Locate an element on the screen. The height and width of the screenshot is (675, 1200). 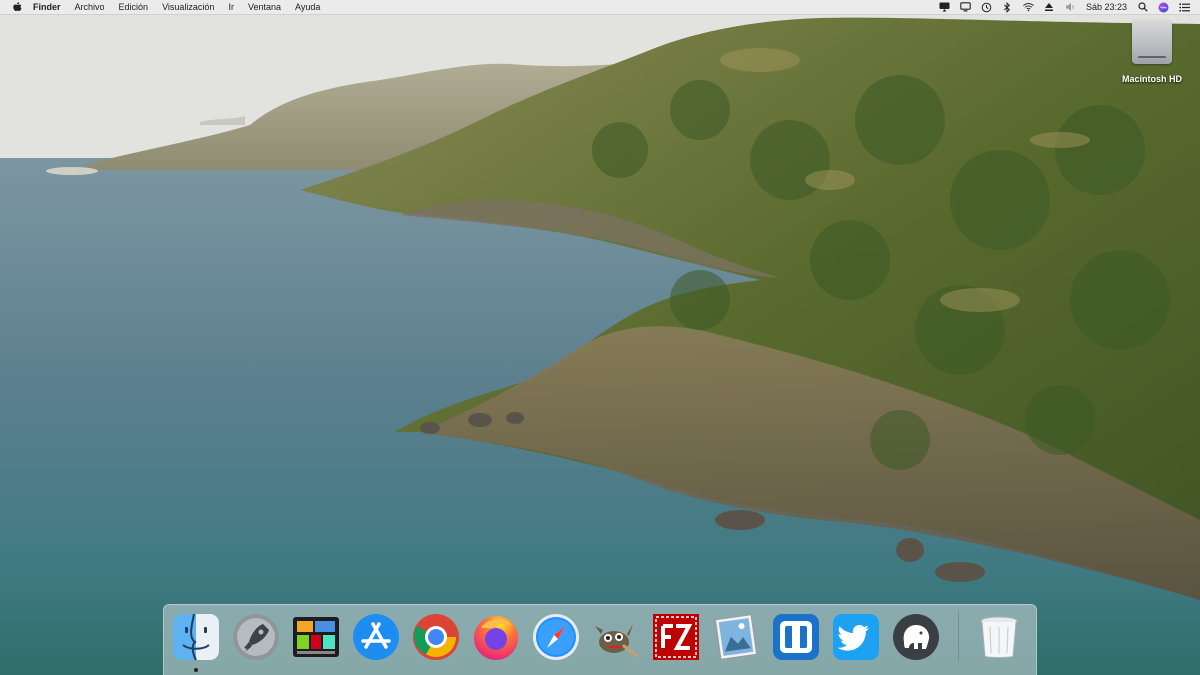
dock-finder is located at coordinates (196, 641).